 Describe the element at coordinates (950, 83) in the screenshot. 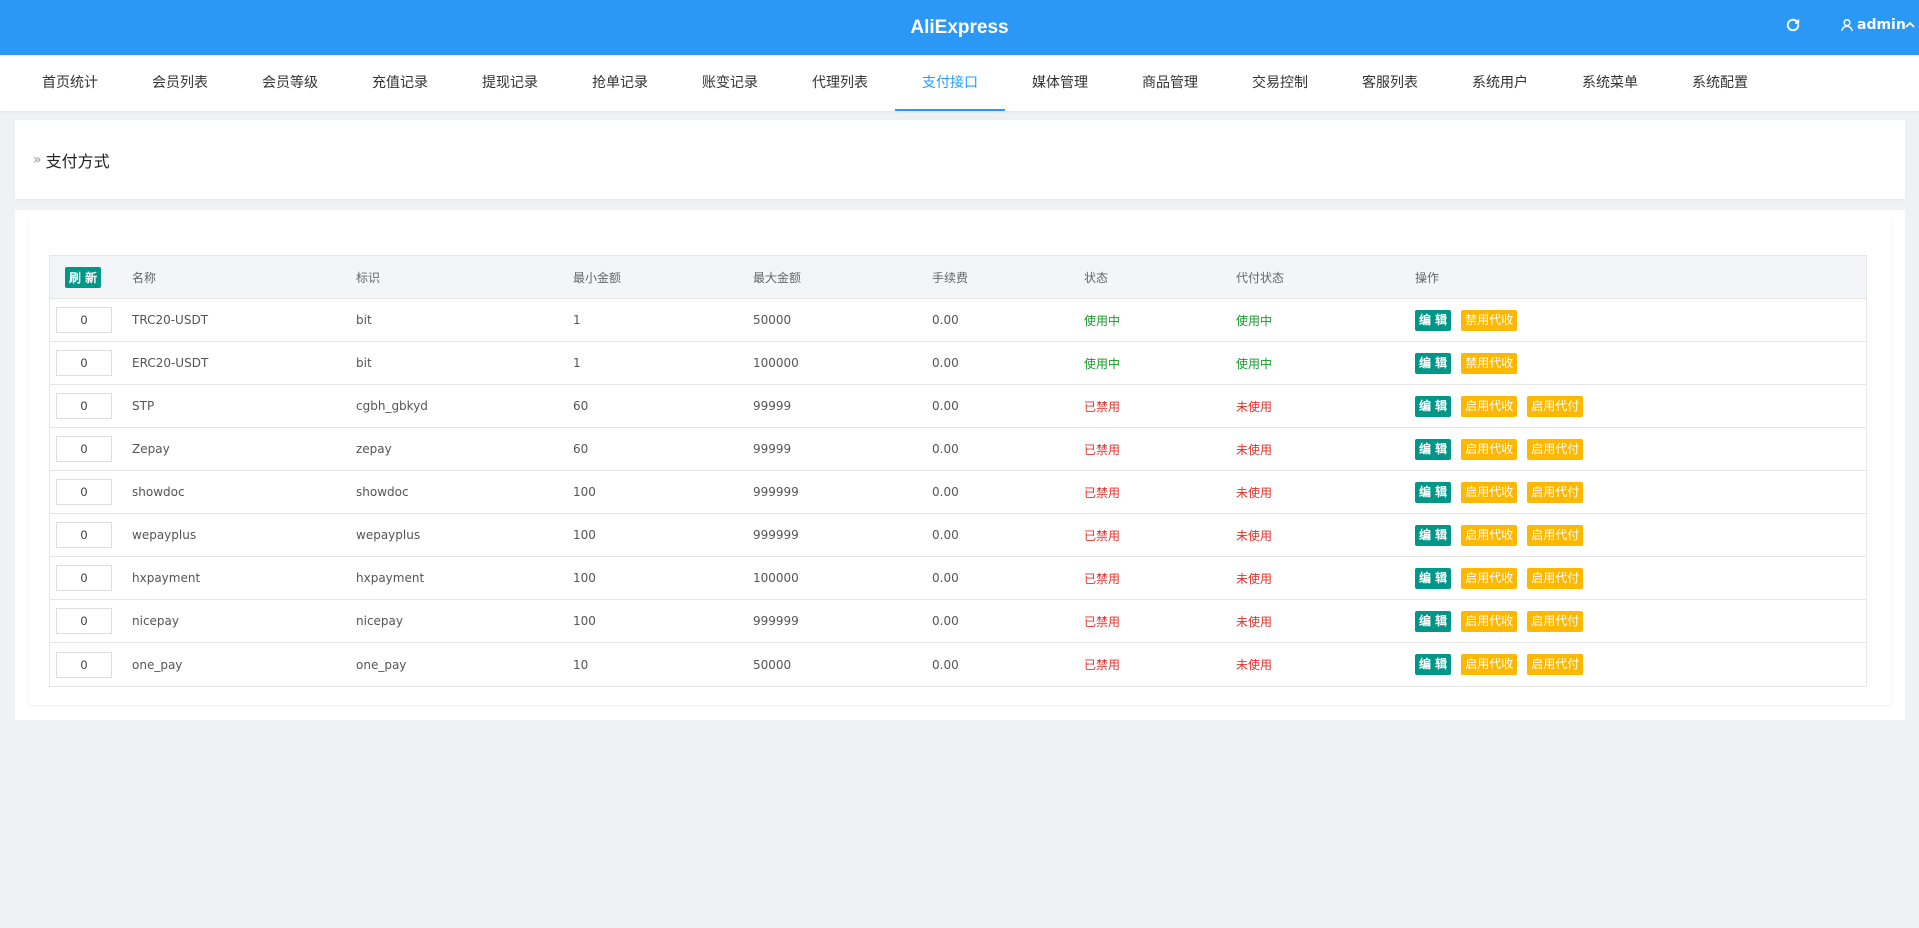

I see `nav-item: 支付接口` at that location.